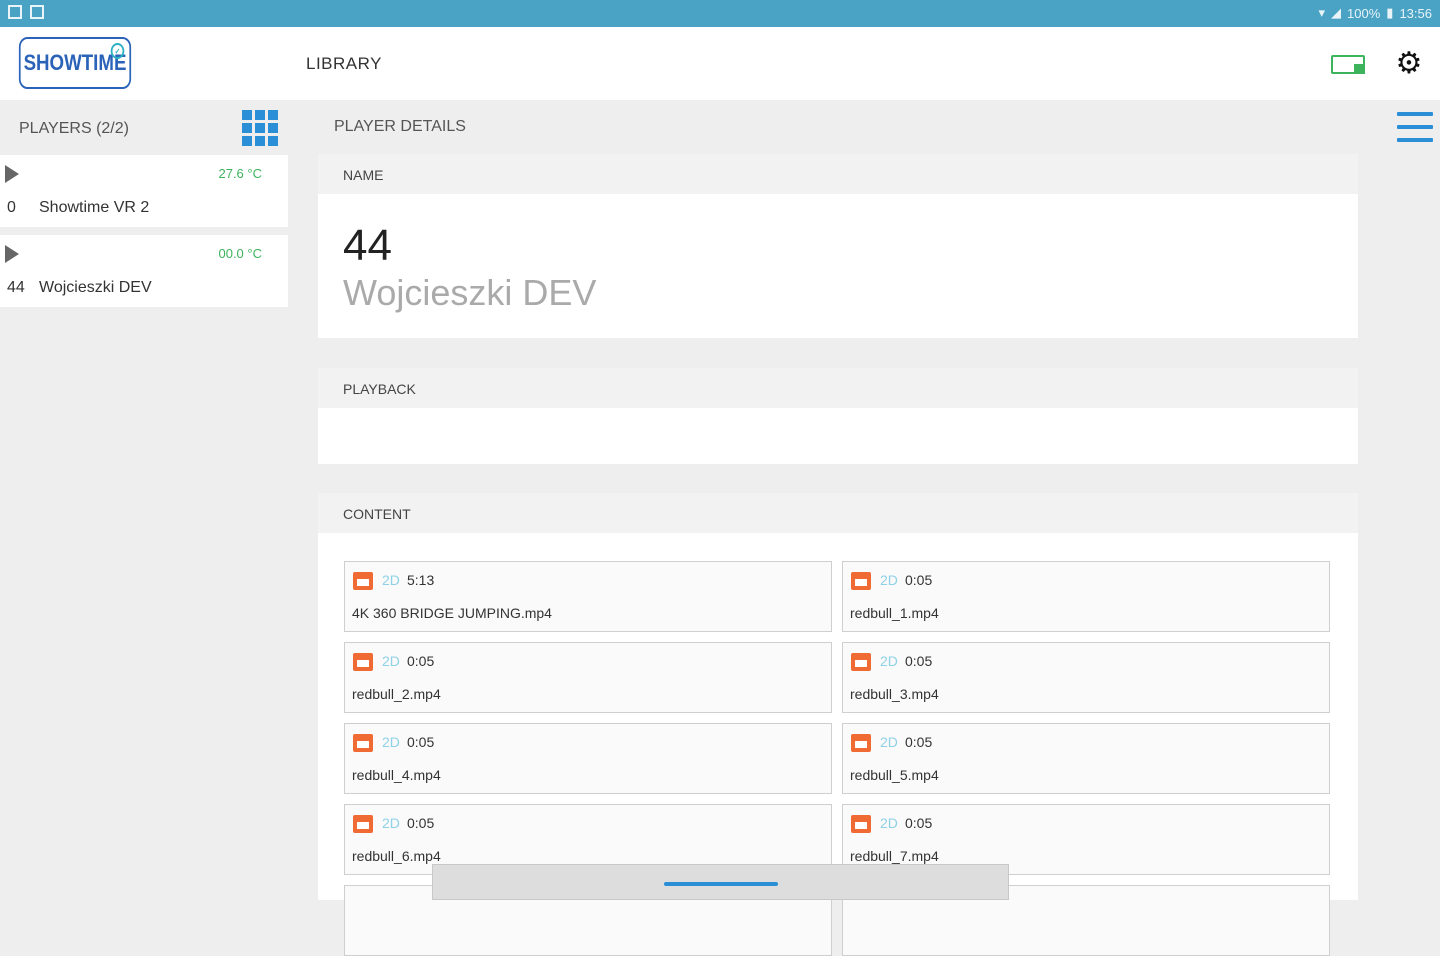  What do you see at coordinates (1086, 677) in the screenshot?
I see `content-item: 2D 0:05 redbull_3.mp4` at bounding box center [1086, 677].